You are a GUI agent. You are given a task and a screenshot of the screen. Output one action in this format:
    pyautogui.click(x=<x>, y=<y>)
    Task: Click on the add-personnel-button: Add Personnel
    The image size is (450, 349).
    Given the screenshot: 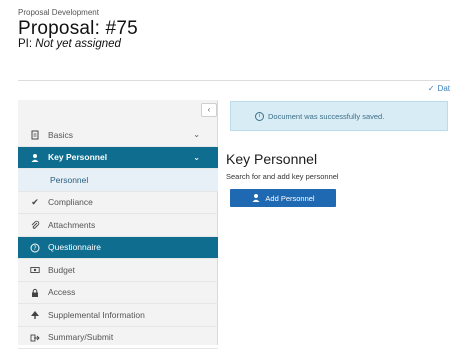 What is the action you would take?
    pyautogui.click(x=283, y=198)
    